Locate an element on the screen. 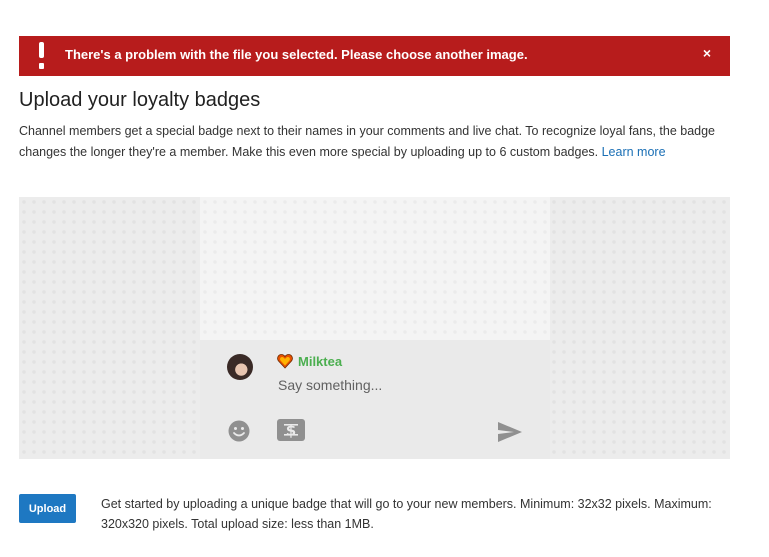 The width and height of the screenshot is (769, 557). super-chat-money-icon: $ is located at coordinates (291, 430).